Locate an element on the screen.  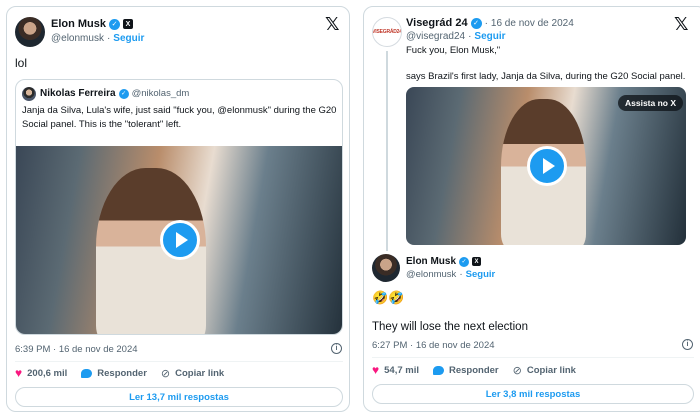
tweet-text: lol is located at coordinates (21, 63).